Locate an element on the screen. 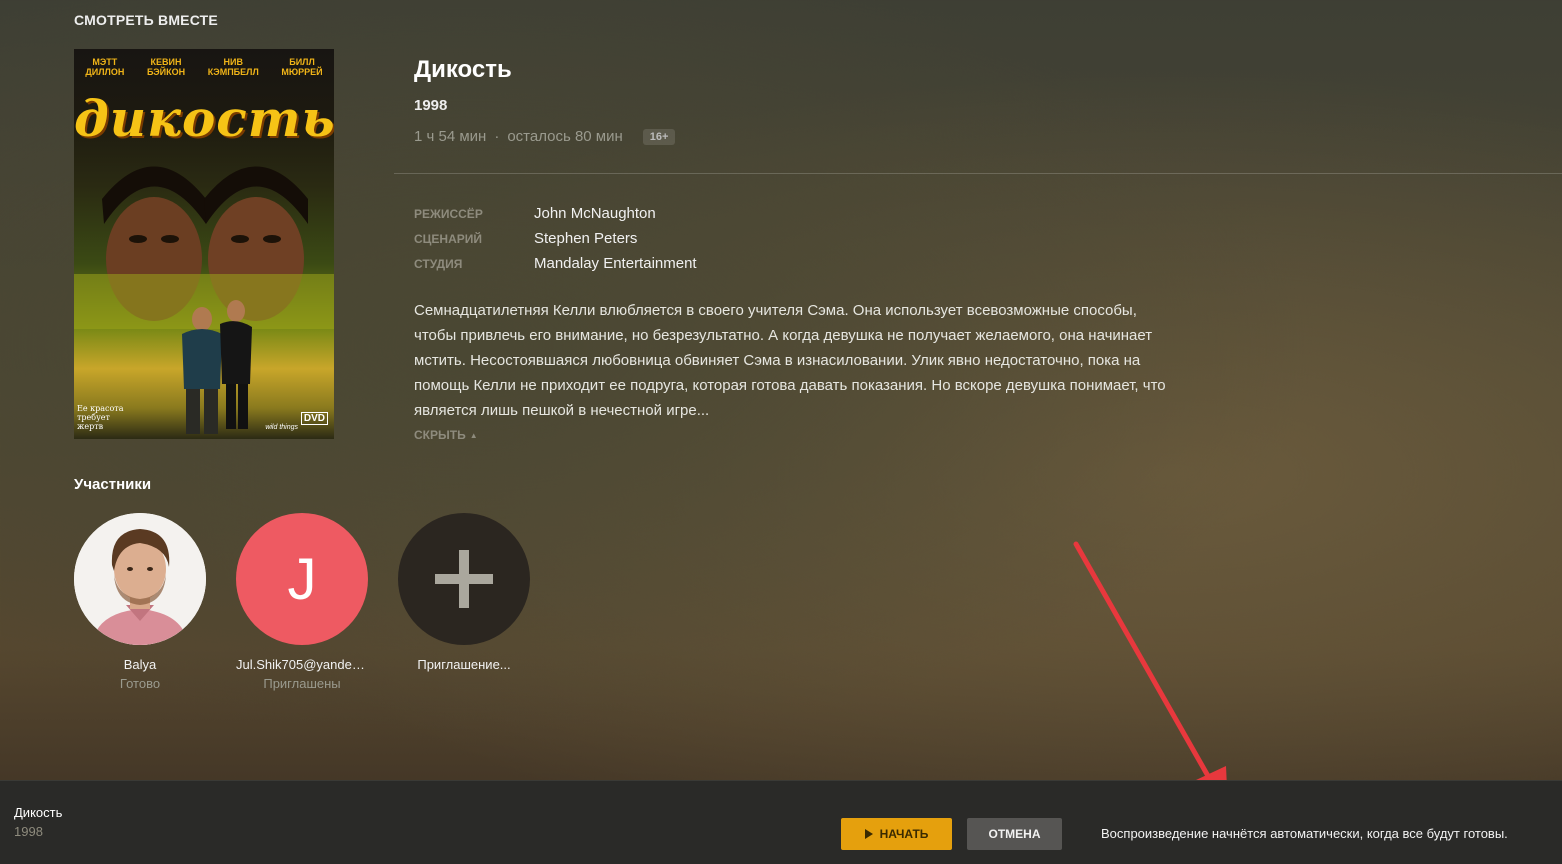 Image resolution: width=1562 pixels, height=864 pixels. credit-value: Mandalay Entertainment is located at coordinates (615, 263).